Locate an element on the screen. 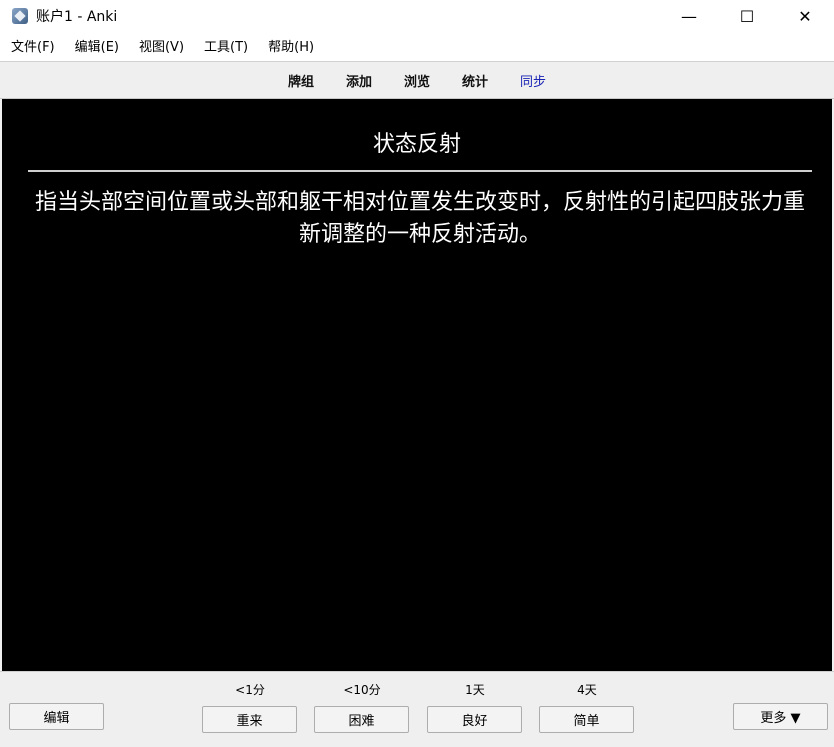 Image resolution: width=834 pixels, height=747 pixels. menu-file: 文件(F) is located at coordinates (32, 48).